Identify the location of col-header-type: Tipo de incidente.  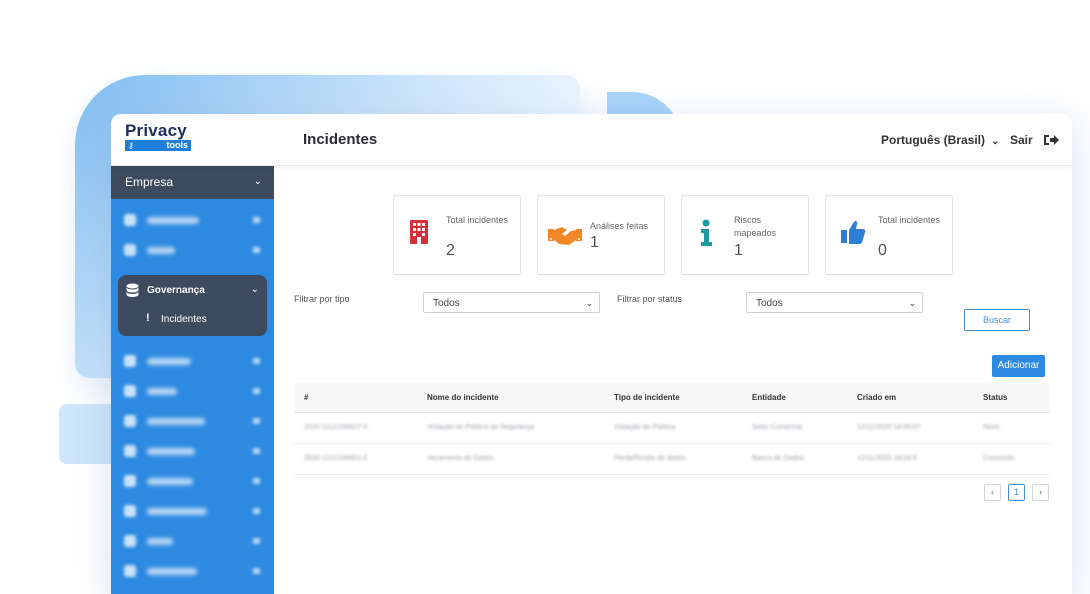
(647, 397).